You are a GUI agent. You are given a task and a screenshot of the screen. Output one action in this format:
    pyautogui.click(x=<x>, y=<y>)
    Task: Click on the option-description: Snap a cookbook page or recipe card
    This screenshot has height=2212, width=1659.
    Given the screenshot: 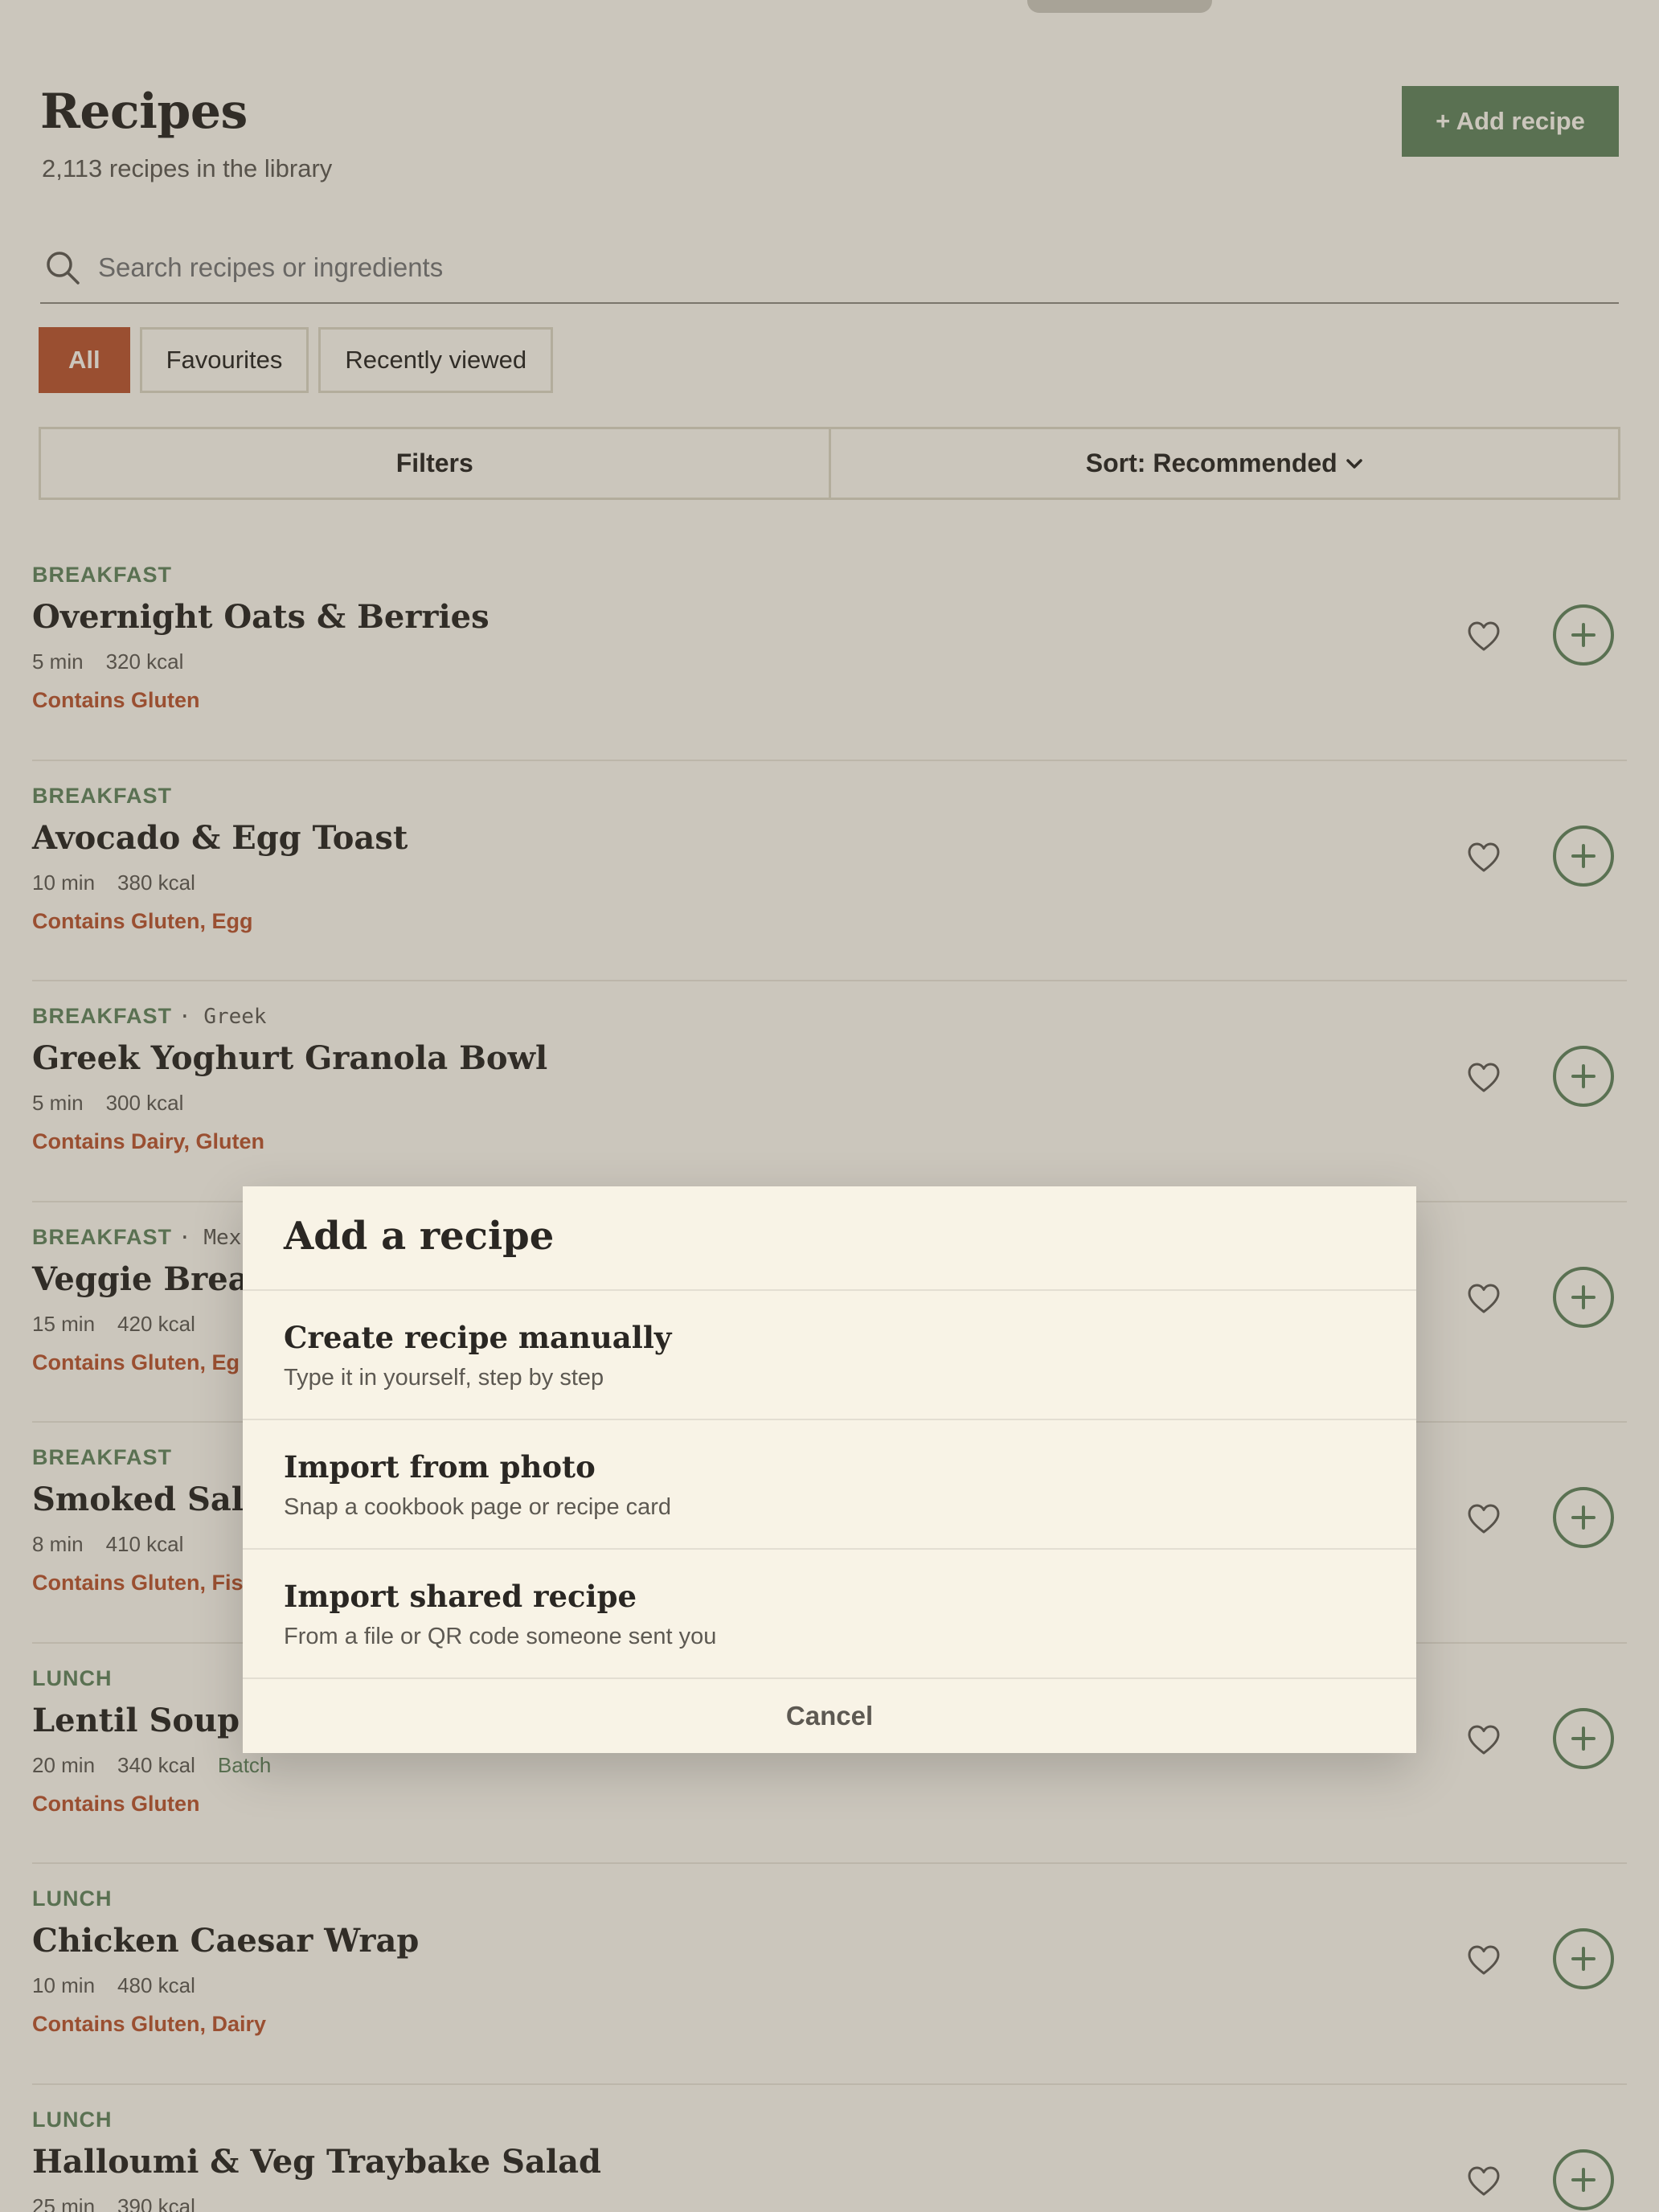 What is the action you would take?
    pyautogui.click(x=478, y=1507)
    